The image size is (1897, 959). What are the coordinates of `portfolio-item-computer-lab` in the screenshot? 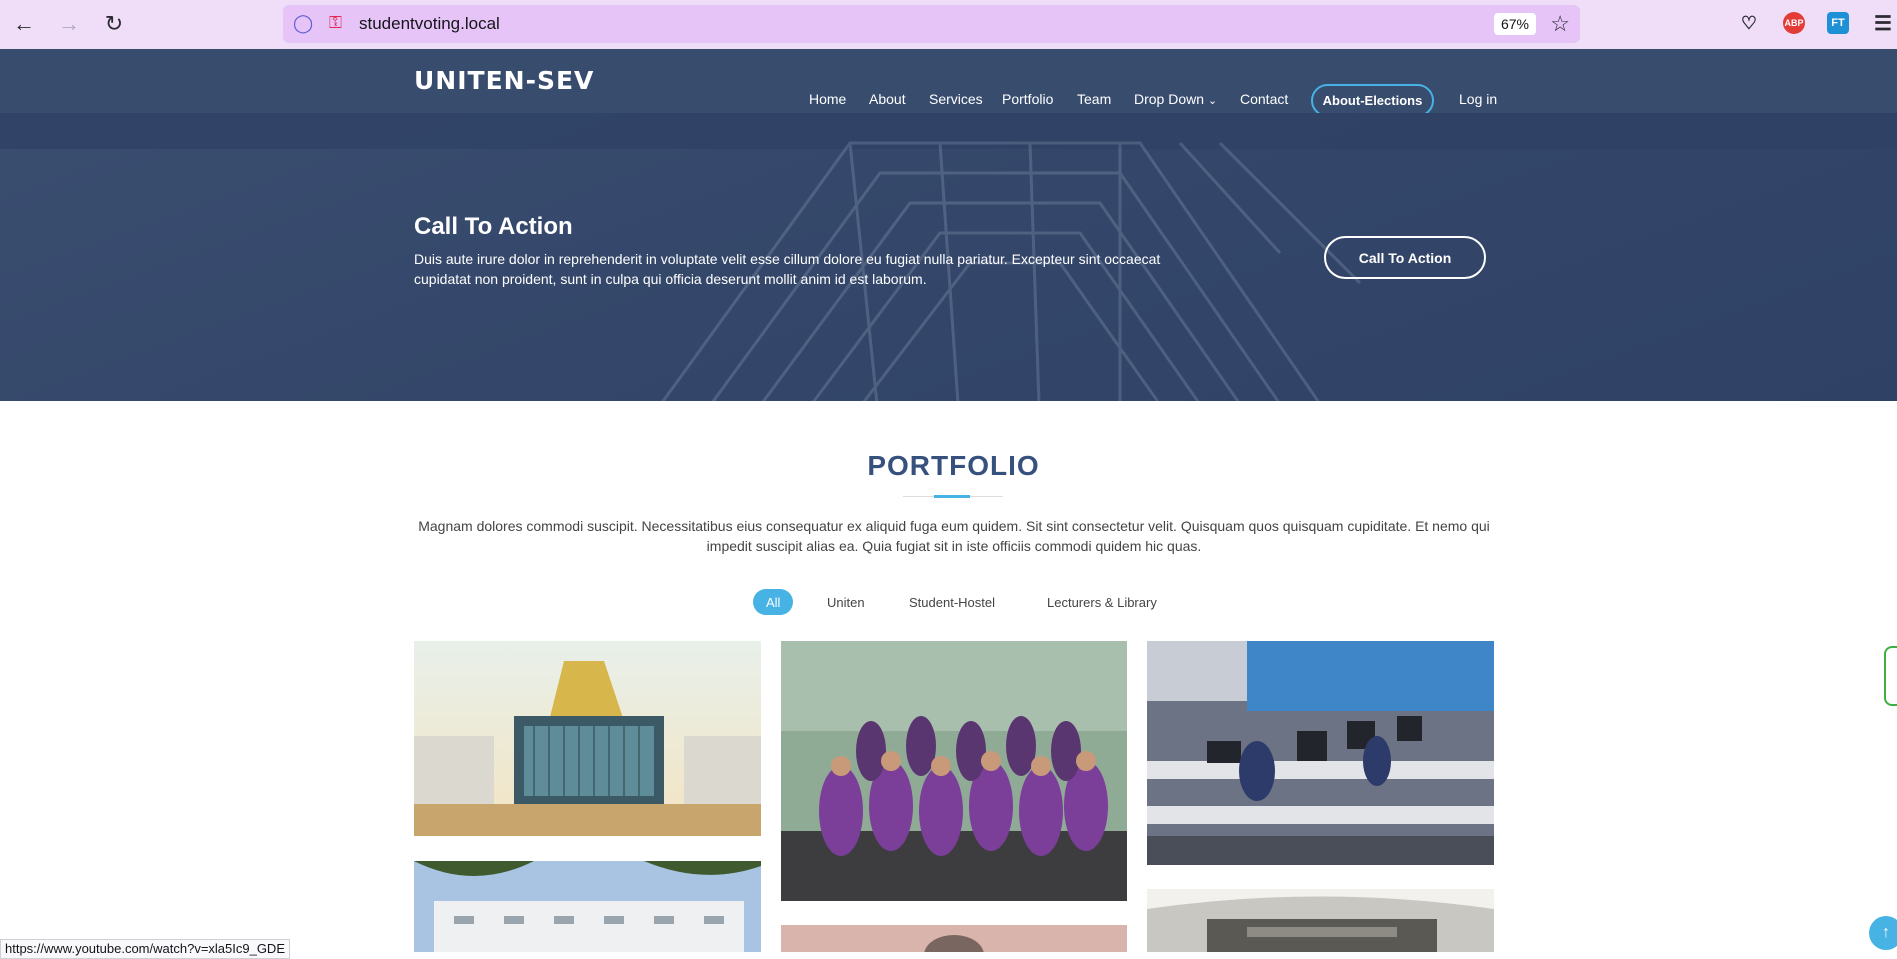 It's located at (1320, 753).